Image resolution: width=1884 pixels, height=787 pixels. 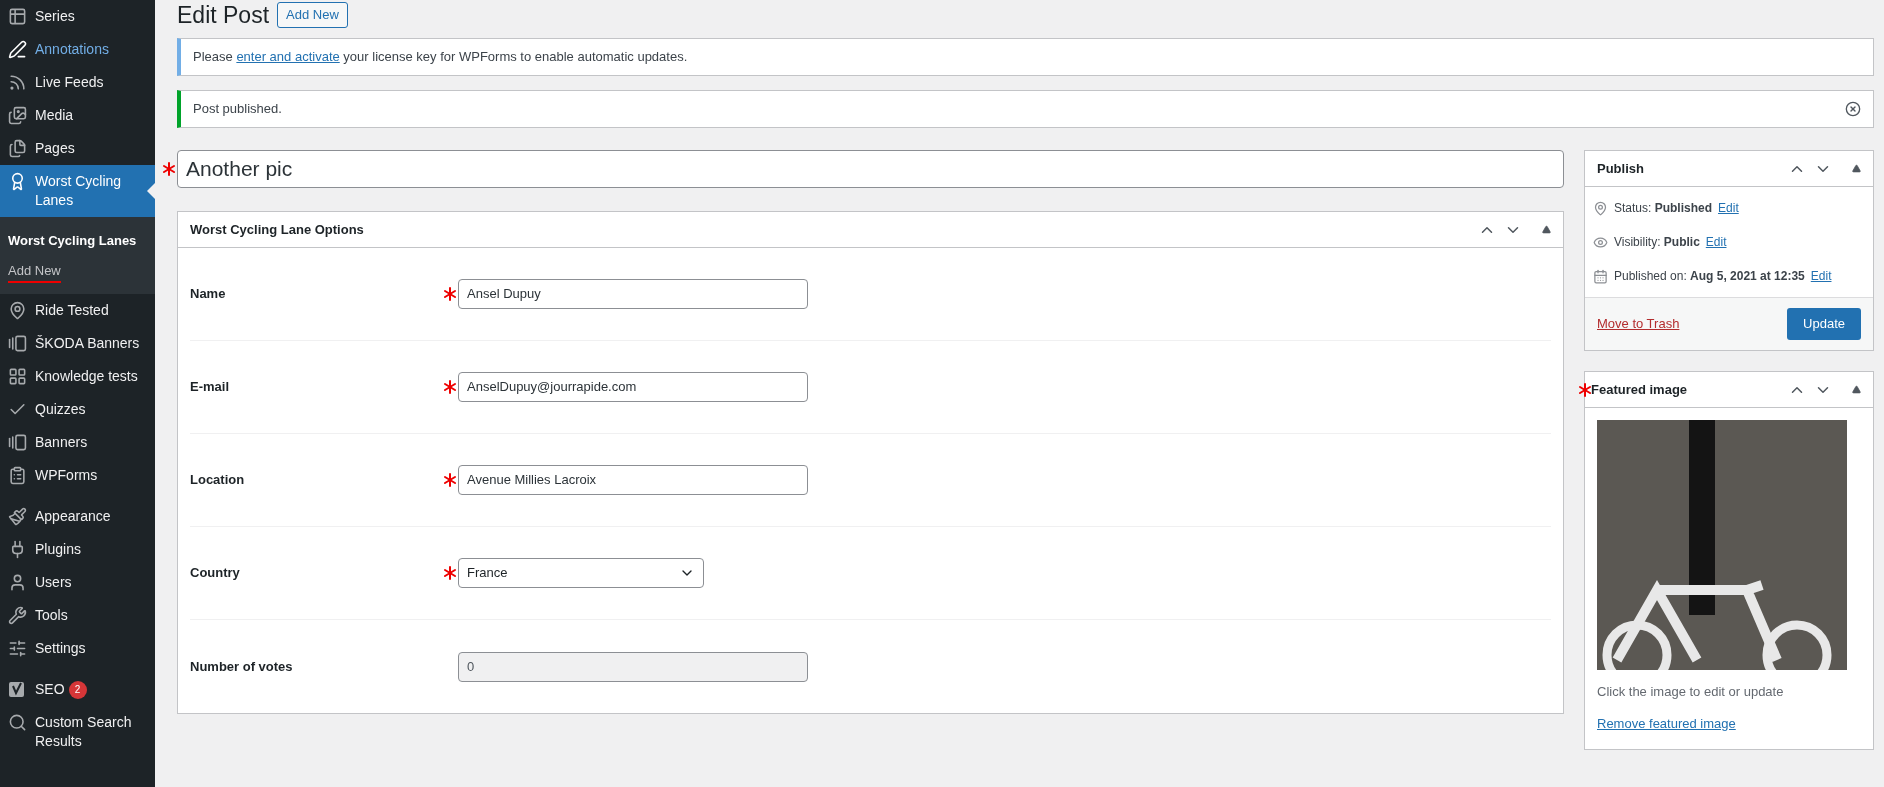 What do you see at coordinates (77, 549) in the screenshot?
I see `sidebar-item: Plugins` at bounding box center [77, 549].